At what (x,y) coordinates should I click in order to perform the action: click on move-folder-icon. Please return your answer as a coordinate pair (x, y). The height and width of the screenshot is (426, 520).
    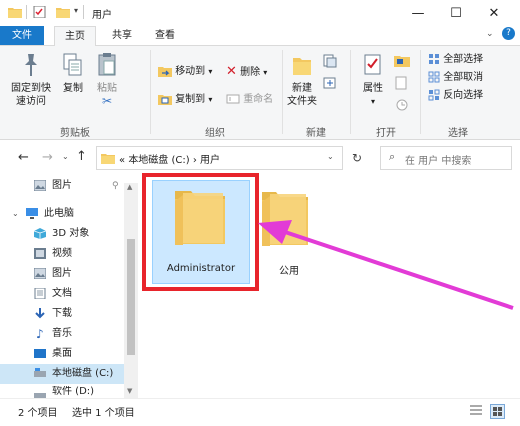
    Looking at the image, I should click on (165, 72).